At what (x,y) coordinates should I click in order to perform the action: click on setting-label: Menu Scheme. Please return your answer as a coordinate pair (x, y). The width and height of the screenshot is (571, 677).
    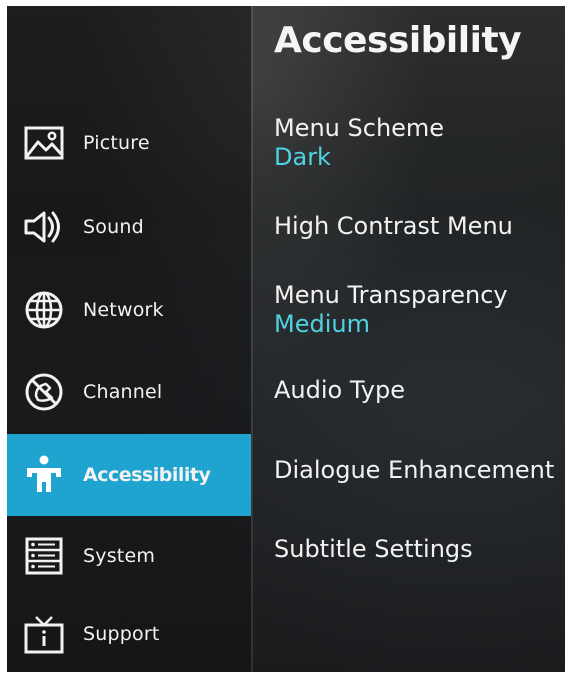
    Looking at the image, I should click on (359, 128).